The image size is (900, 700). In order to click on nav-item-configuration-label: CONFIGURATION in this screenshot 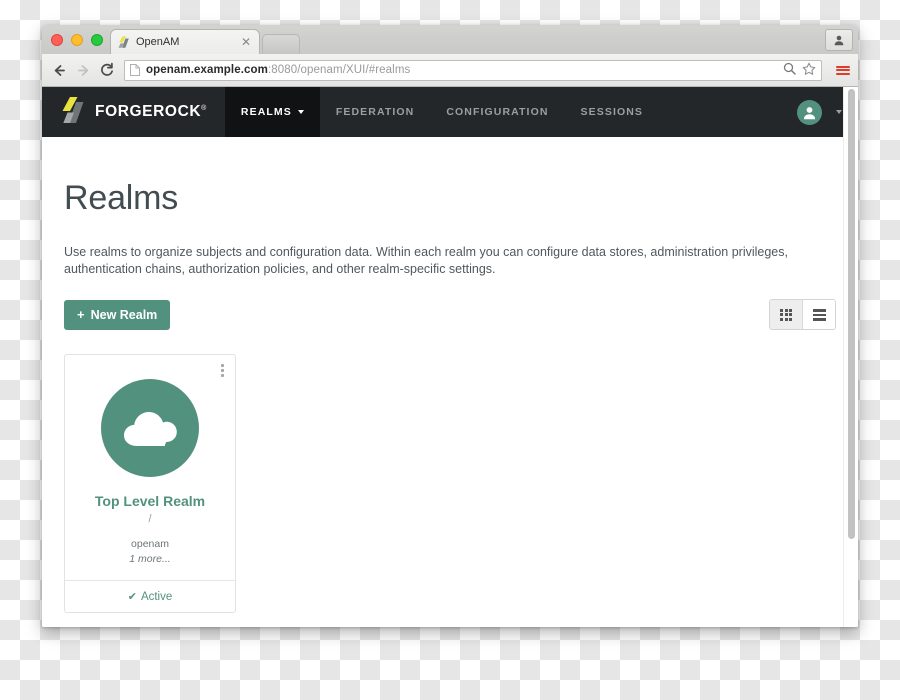, I will do `click(497, 112)`.